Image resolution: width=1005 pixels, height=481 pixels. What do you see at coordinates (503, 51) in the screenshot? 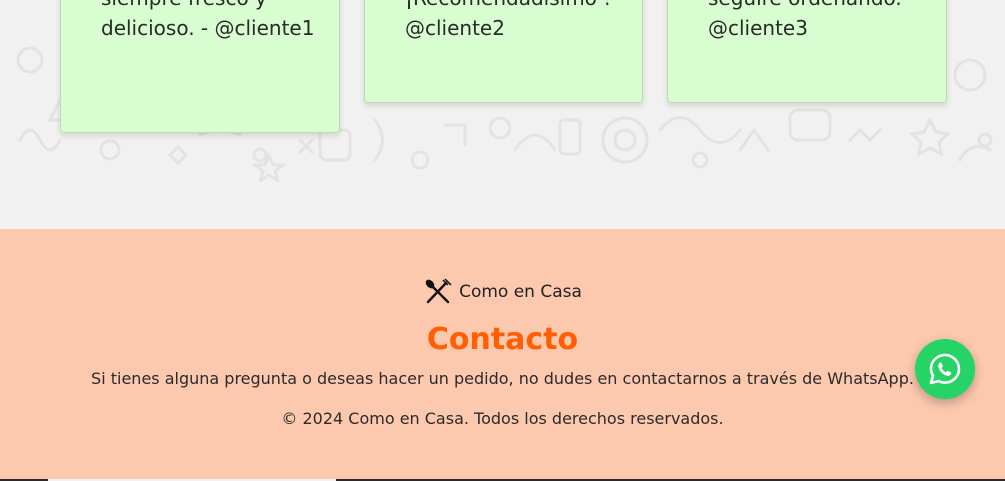
I see `testimonial-card-2: ¡Recomendadísimo ! - @cliente2` at bounding box center [503, 51].